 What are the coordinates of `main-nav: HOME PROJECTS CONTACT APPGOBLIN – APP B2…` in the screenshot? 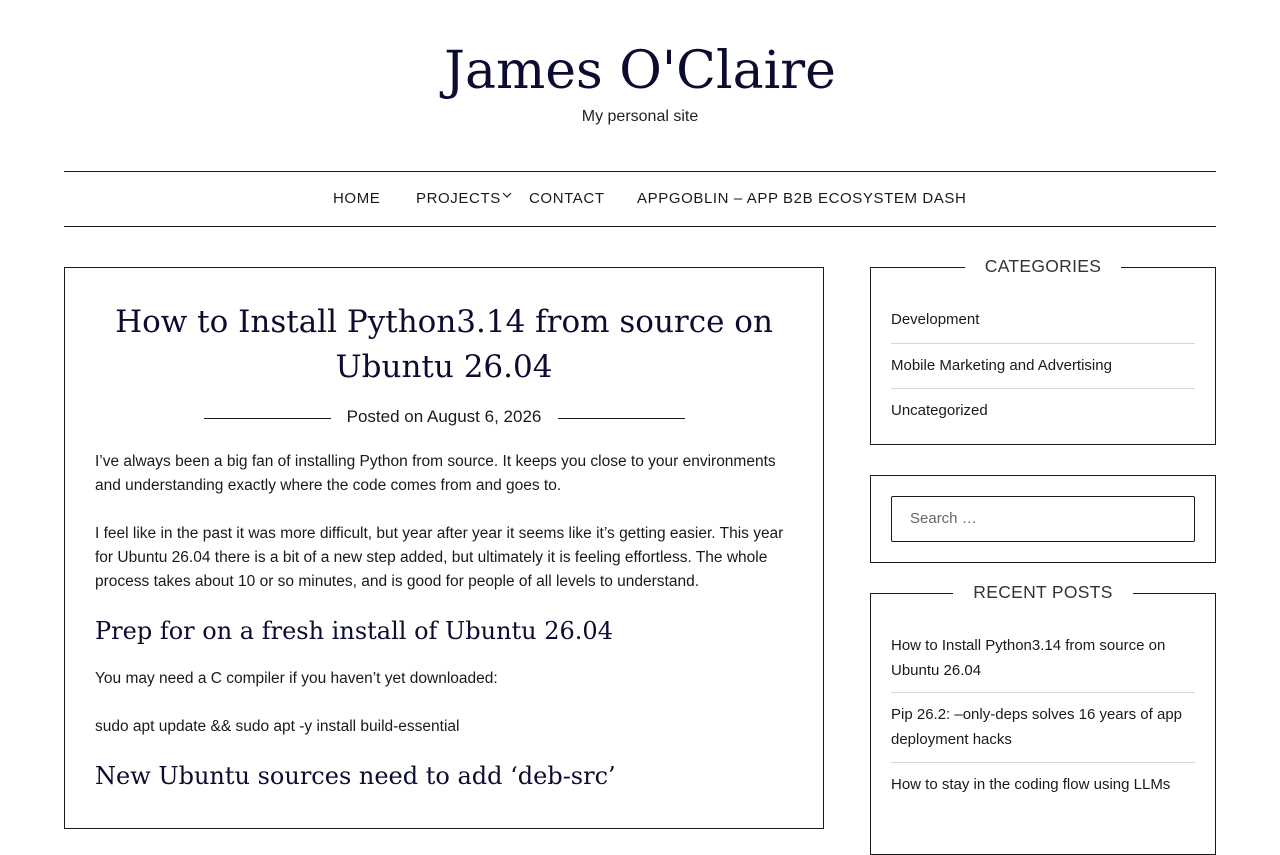 It's located at (640, 199).